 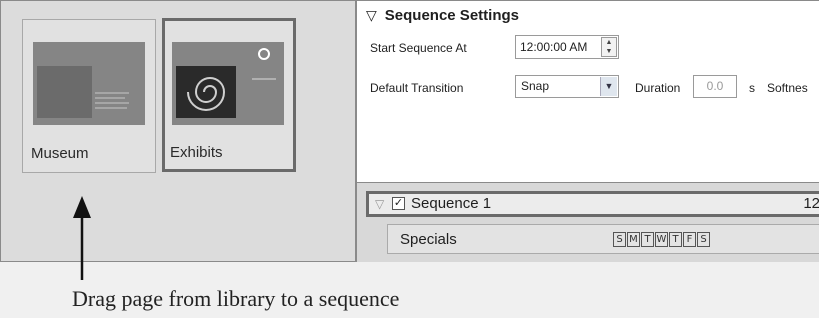 I want to click on annotation-arrow-icon, so click(x=82, y=238).